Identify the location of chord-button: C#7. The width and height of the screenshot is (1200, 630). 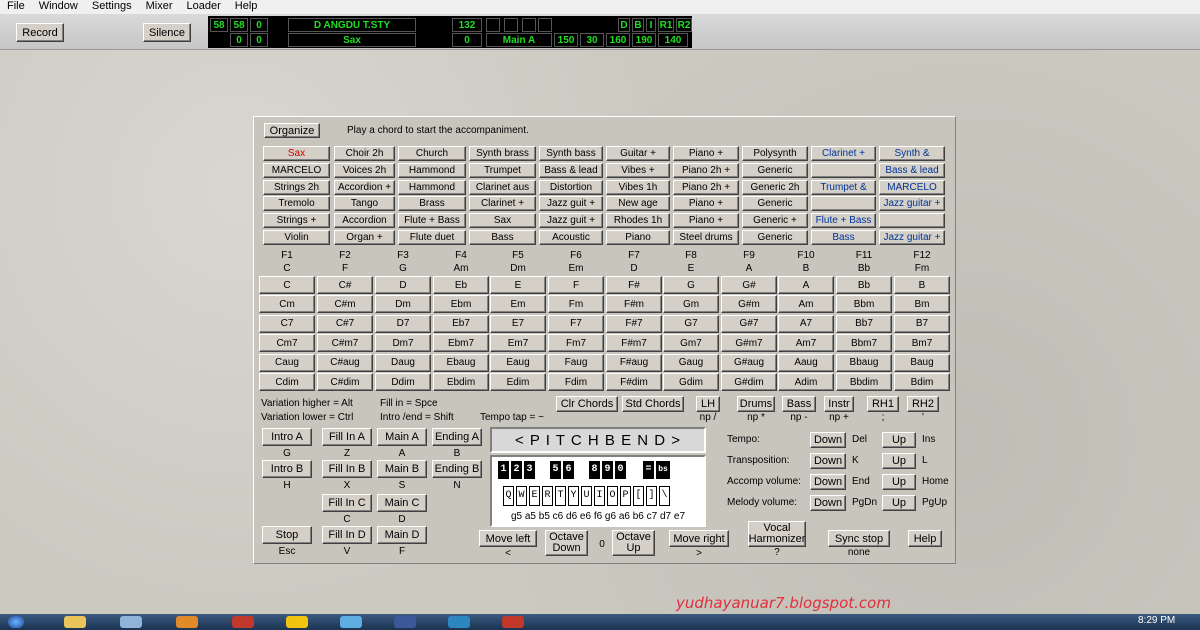
(345, 323).